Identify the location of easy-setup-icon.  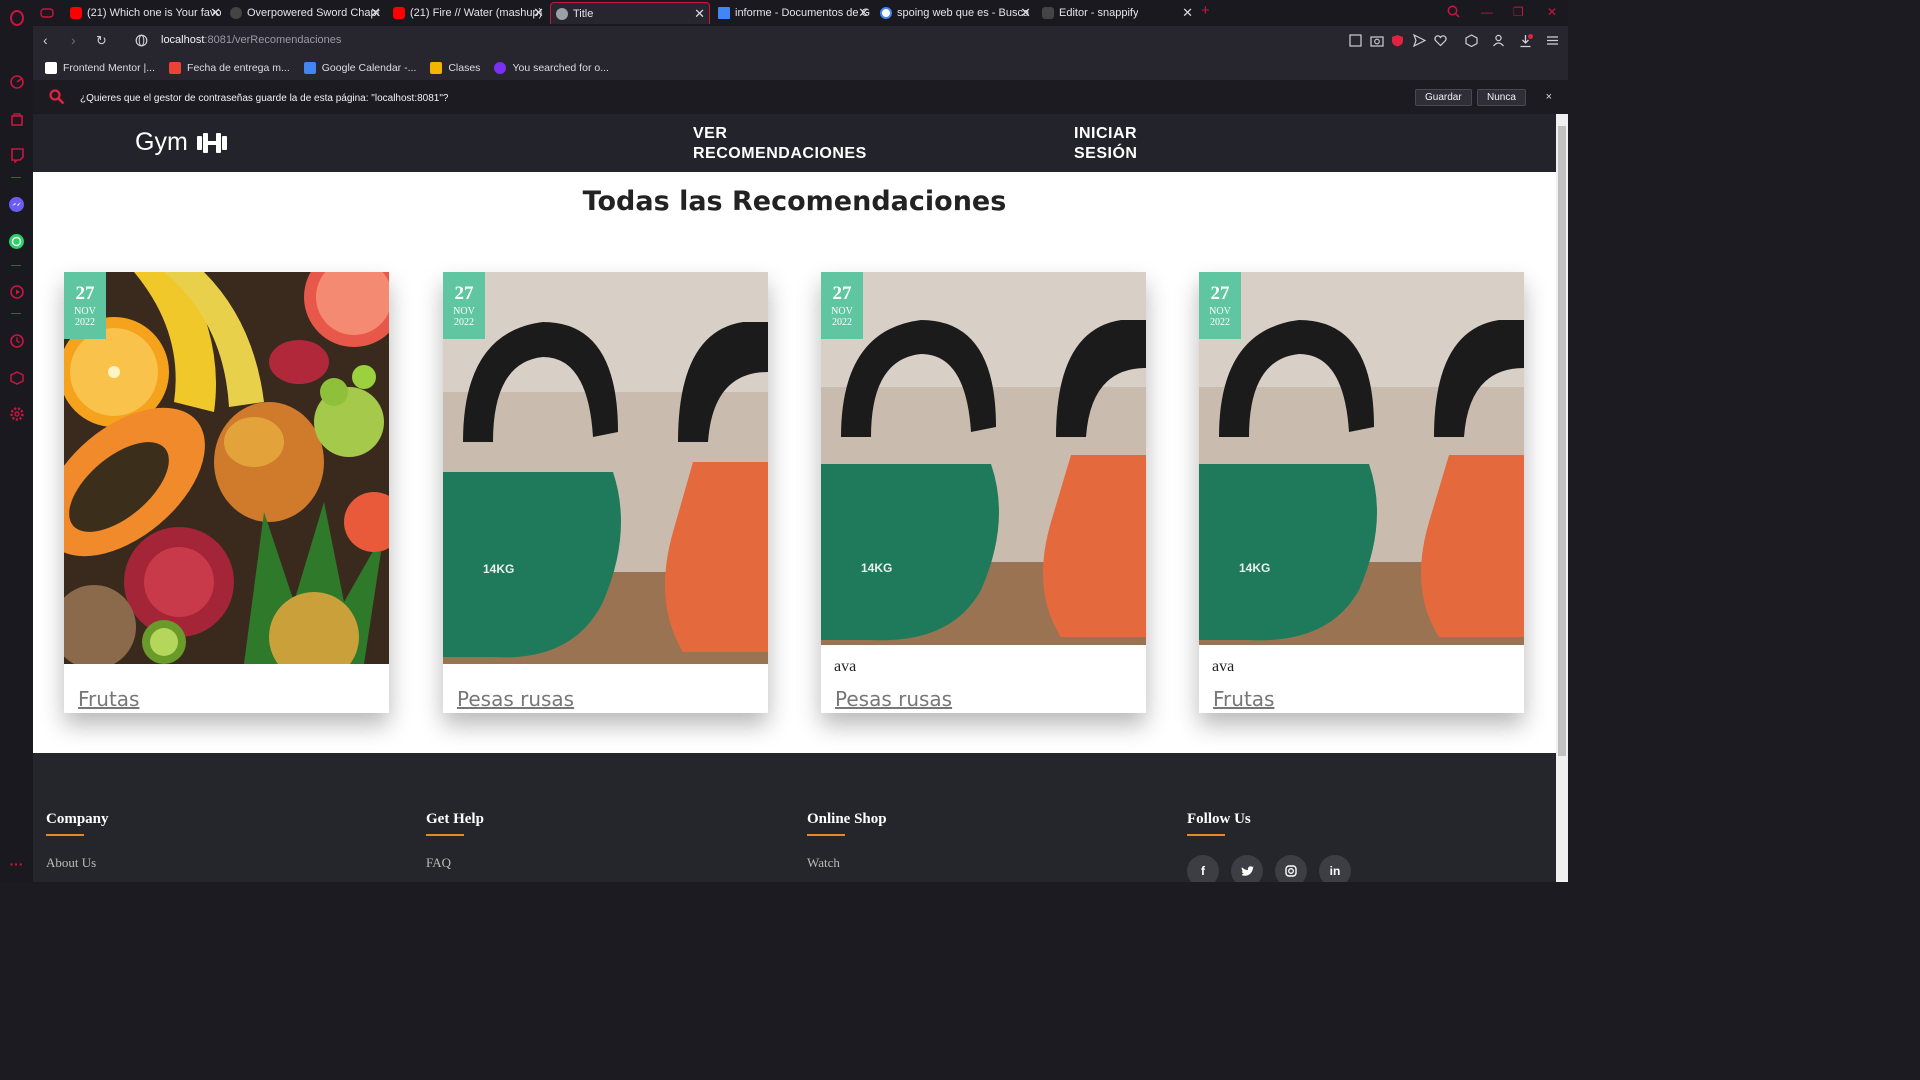
(1356, 41).